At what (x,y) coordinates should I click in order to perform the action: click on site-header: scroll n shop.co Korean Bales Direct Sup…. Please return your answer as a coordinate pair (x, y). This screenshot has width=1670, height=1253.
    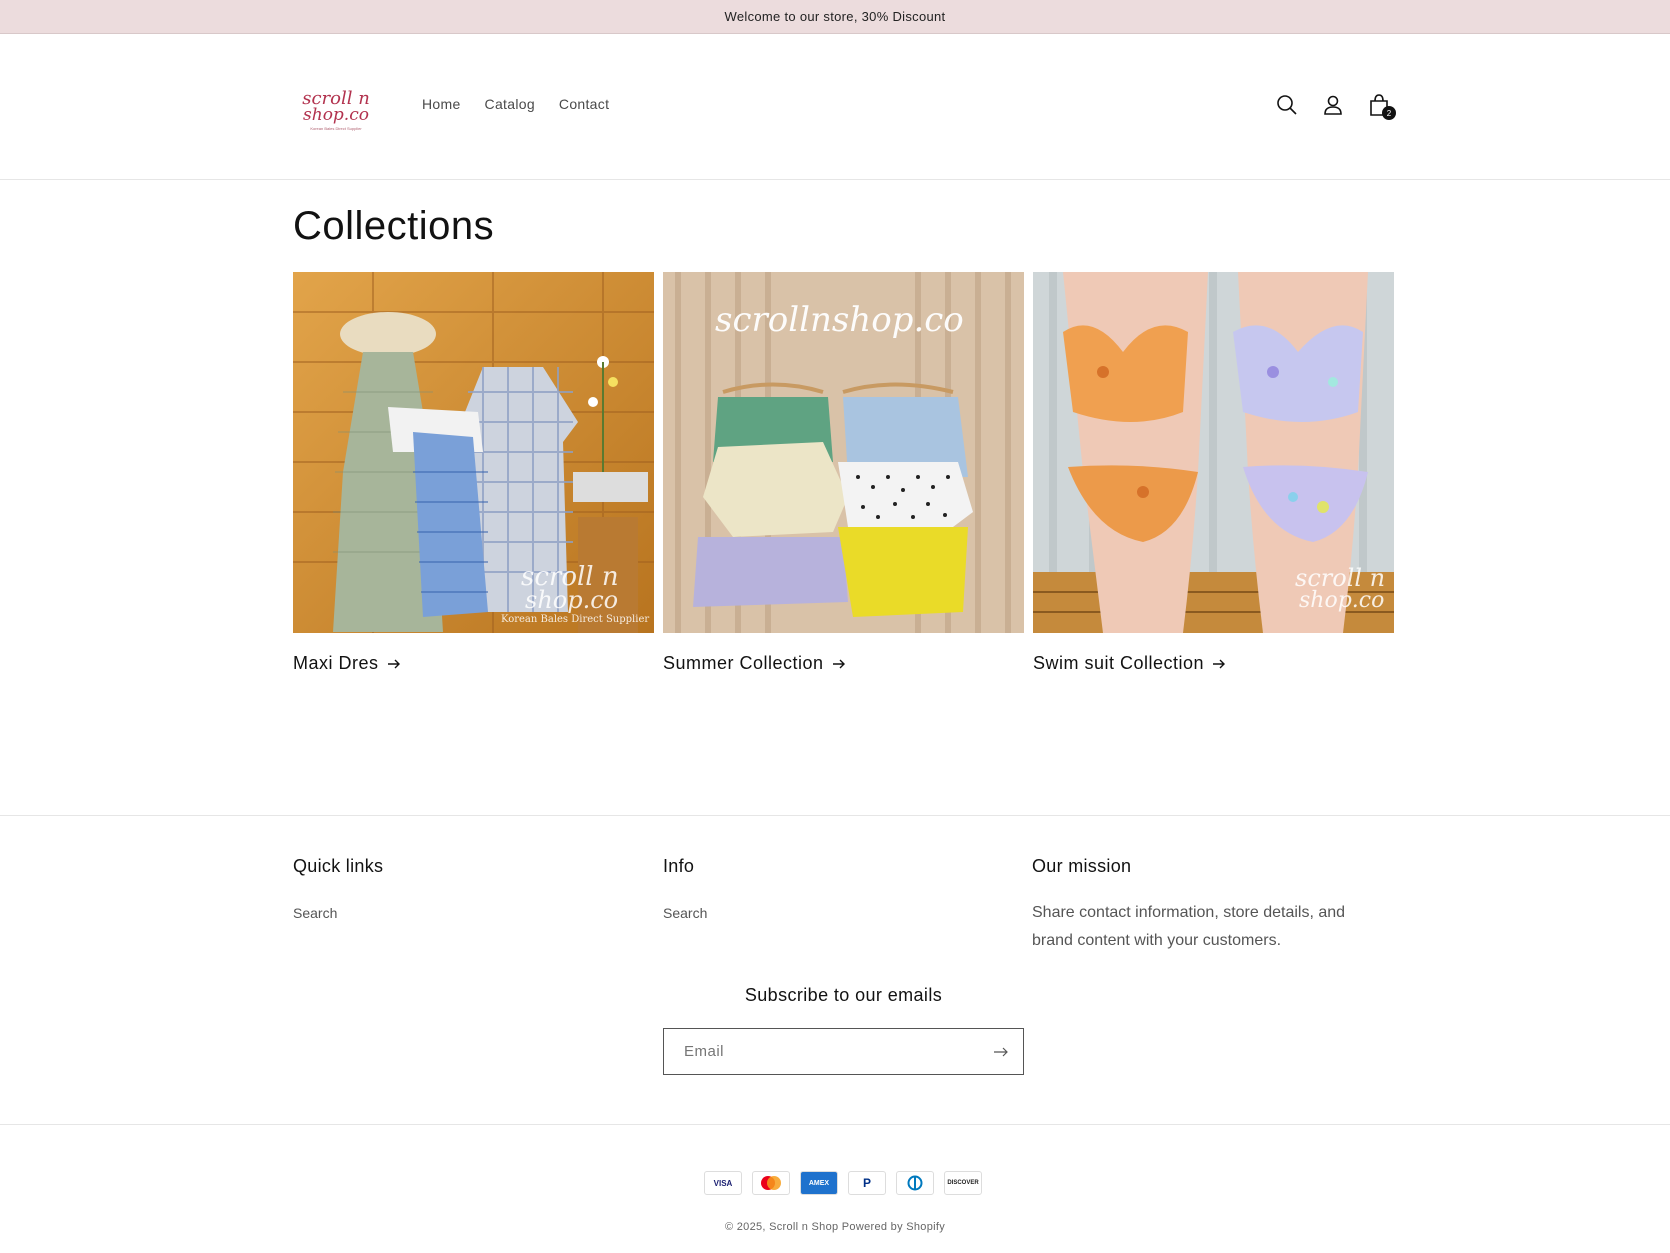
    Looking at the image, I should click on (835, 107).